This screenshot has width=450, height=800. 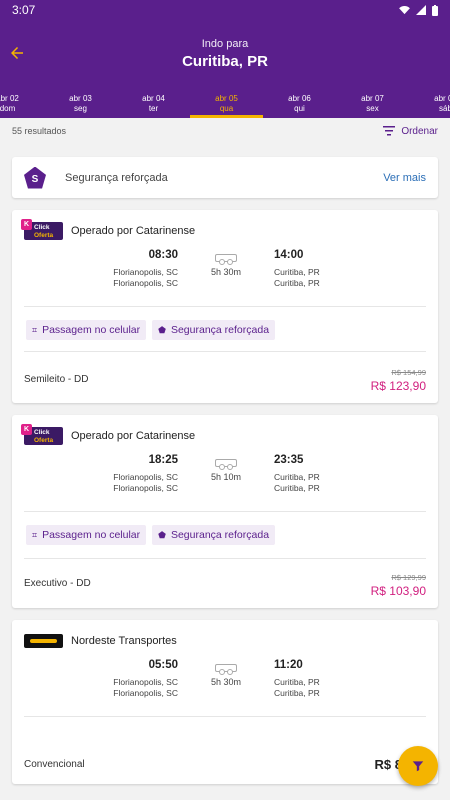 I want to click on sort-icon, so click(x=389, y=131).